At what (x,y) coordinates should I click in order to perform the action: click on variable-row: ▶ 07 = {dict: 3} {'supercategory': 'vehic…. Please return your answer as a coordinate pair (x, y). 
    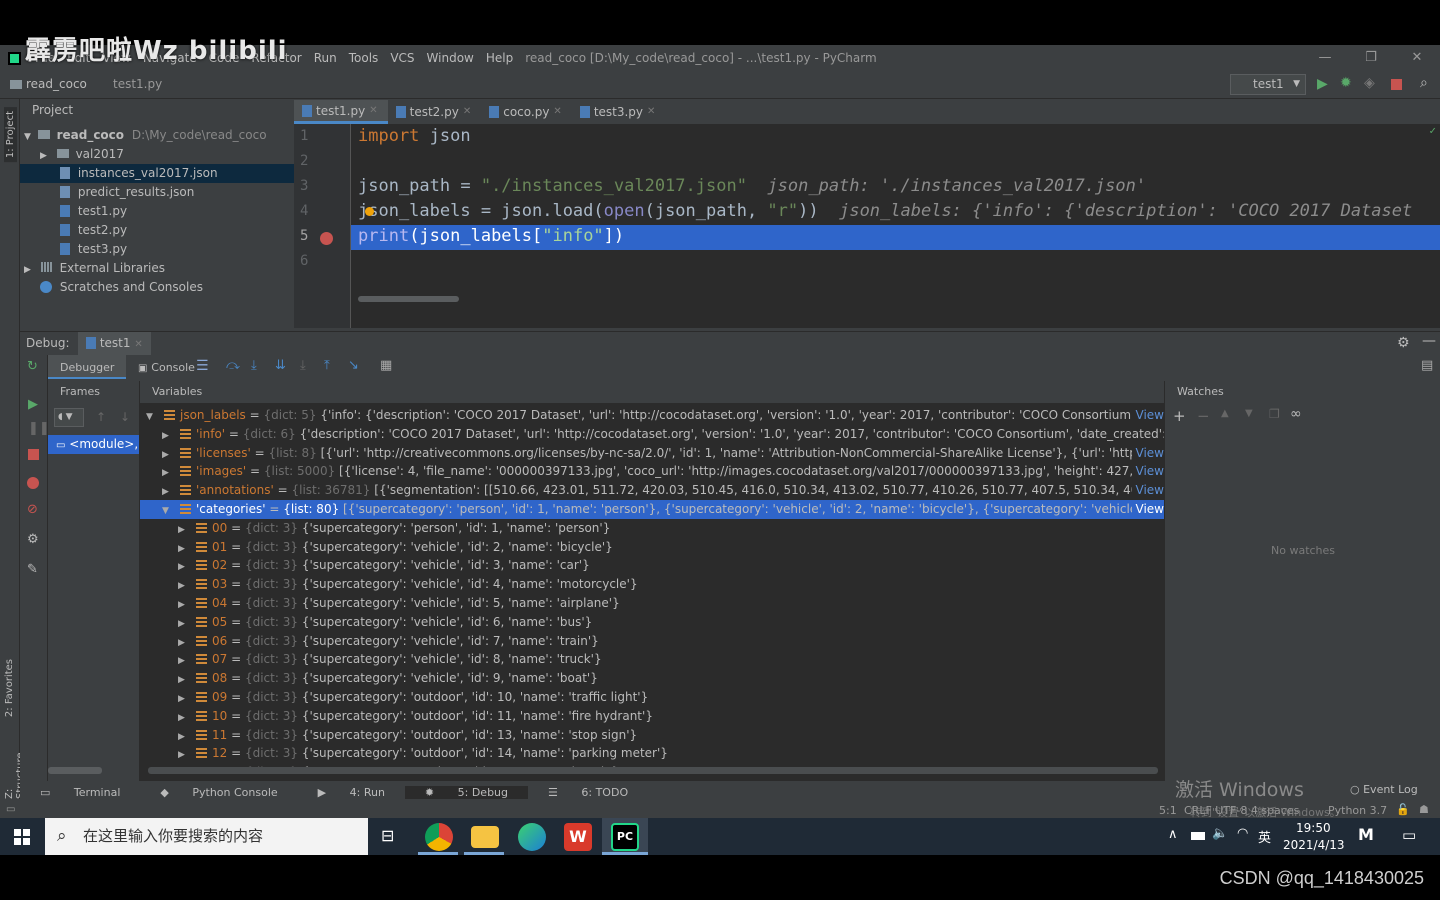
    Looking at the image, I should click on (652, 659).